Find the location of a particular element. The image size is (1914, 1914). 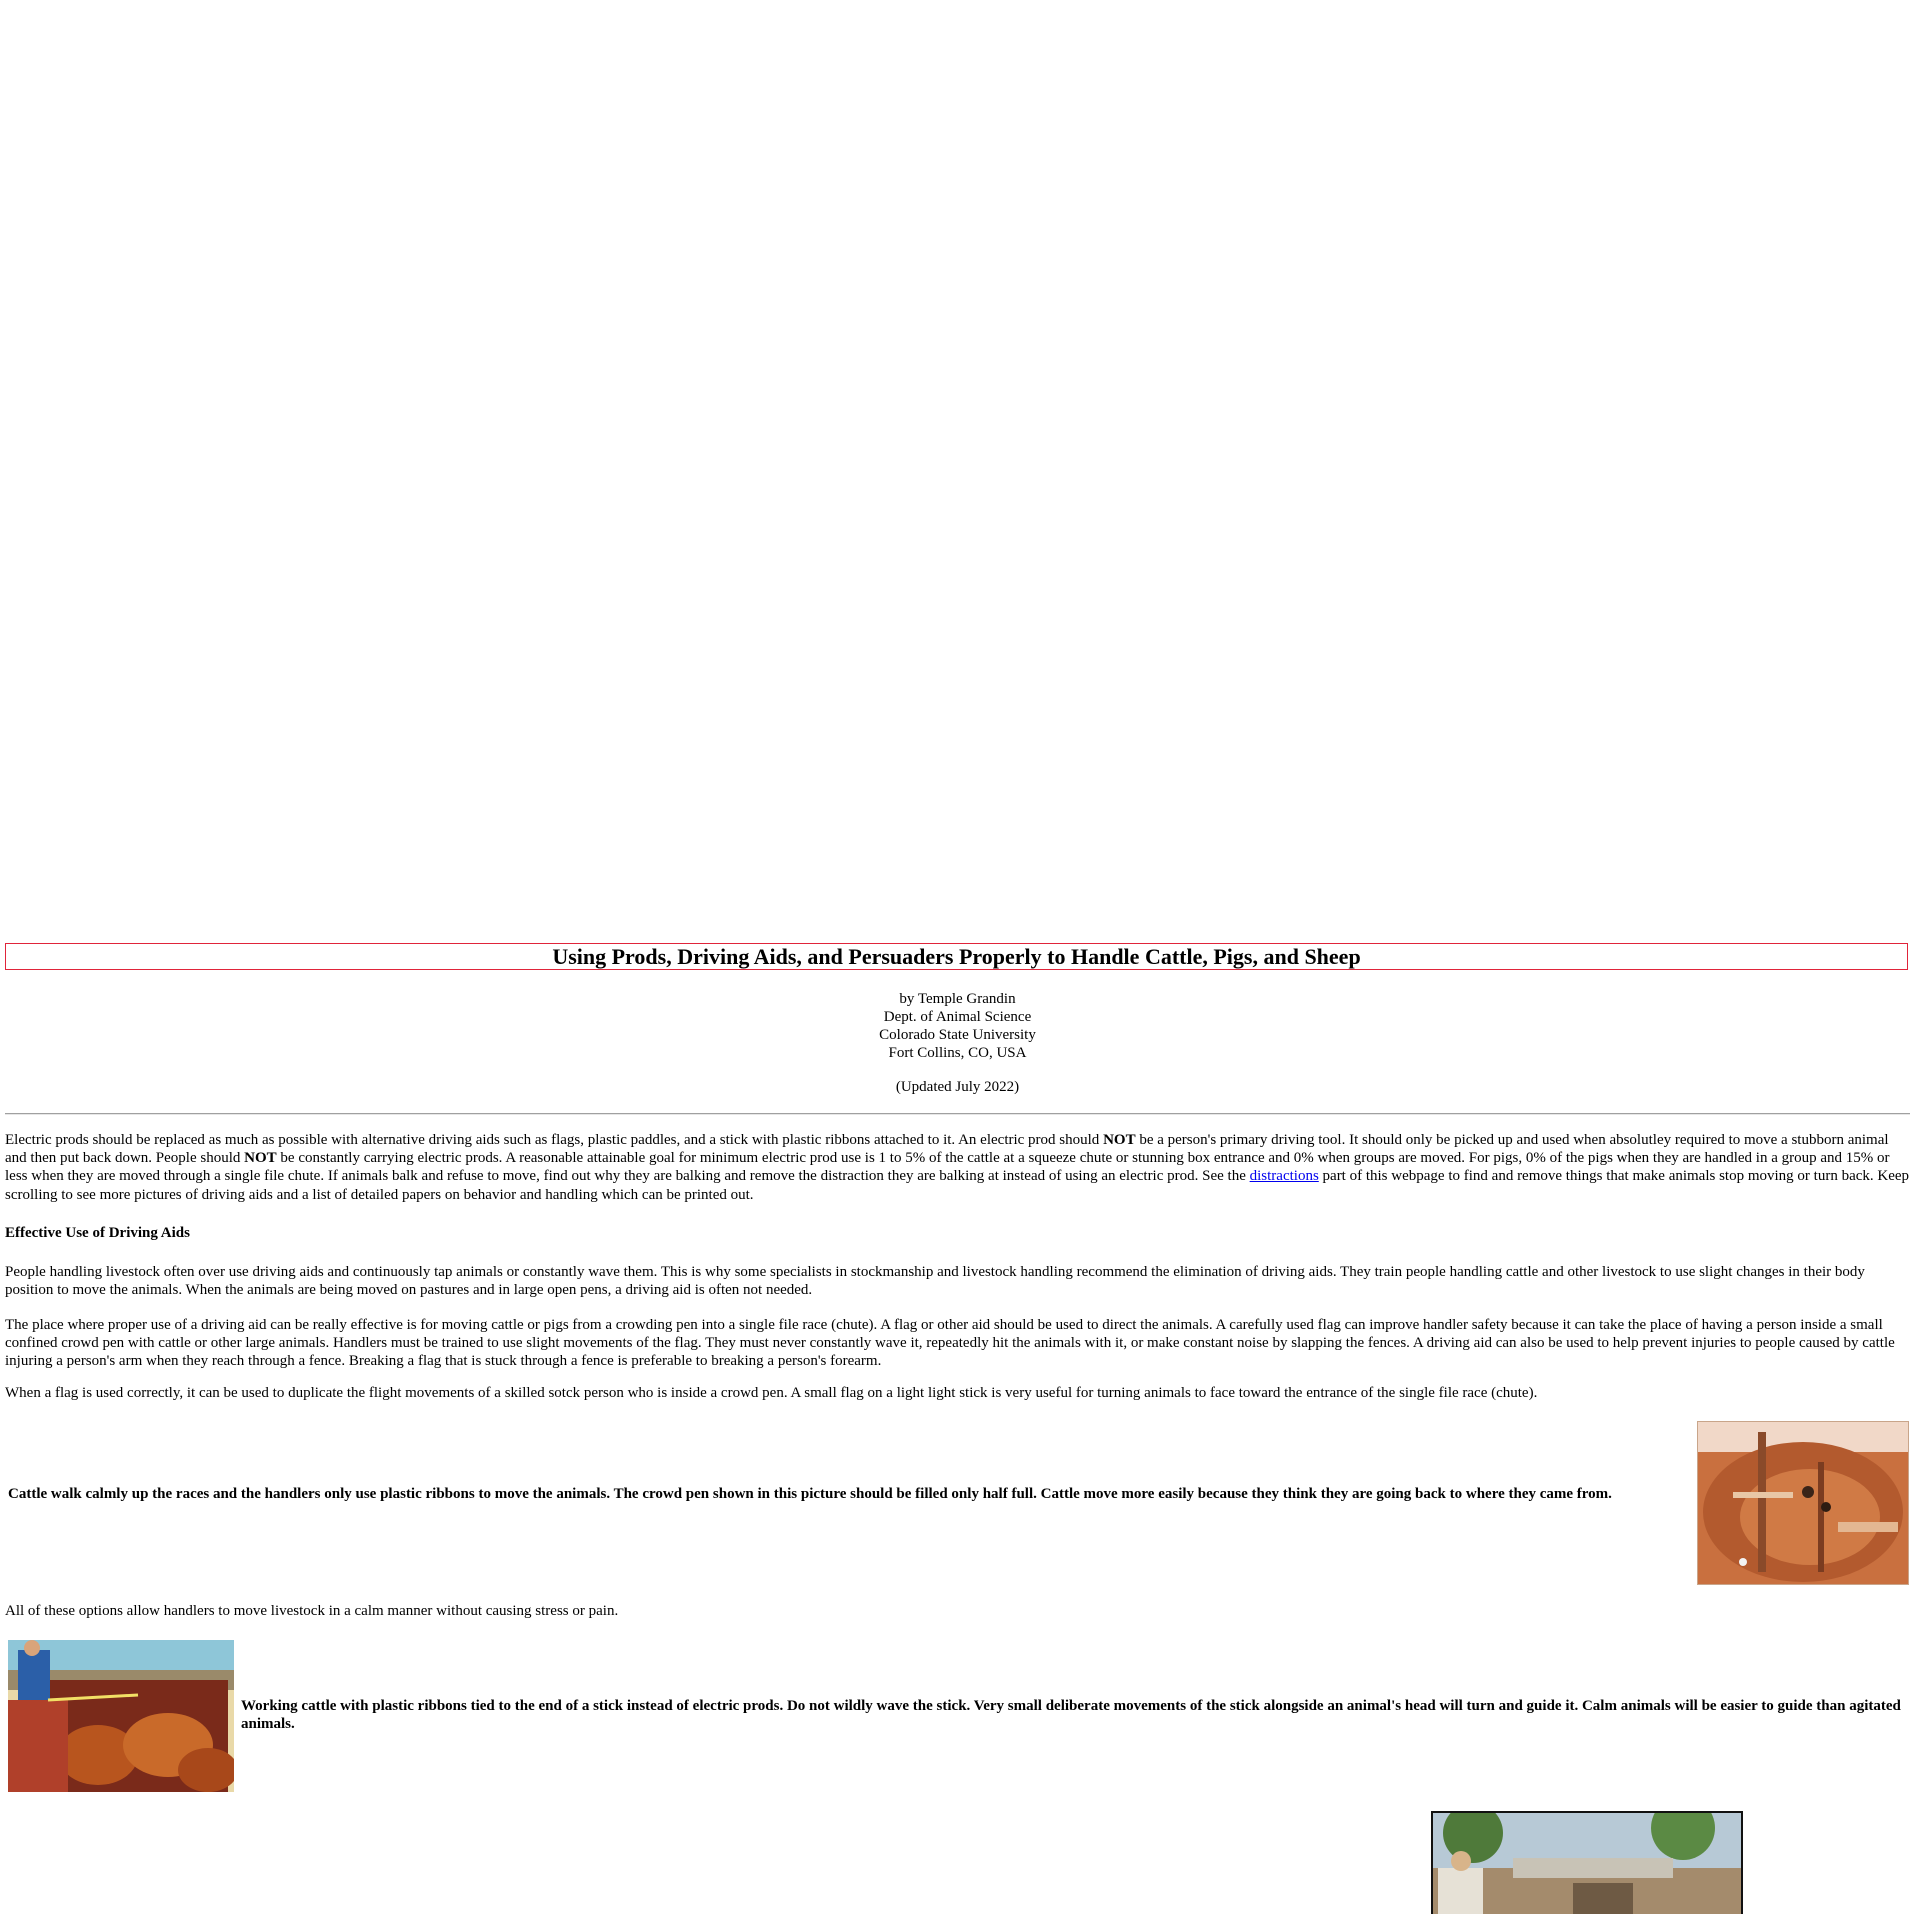

intro-emphasis-2: NOT is located at coordinates (260, 1158).